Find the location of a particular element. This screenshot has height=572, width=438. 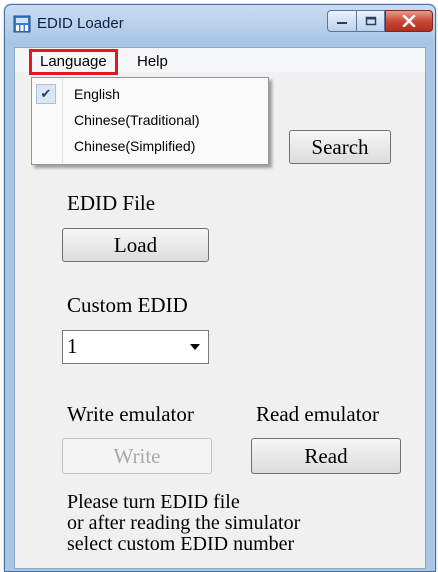

language-option-label: Chinese(Simplified) is located at coordinates (135, 146).